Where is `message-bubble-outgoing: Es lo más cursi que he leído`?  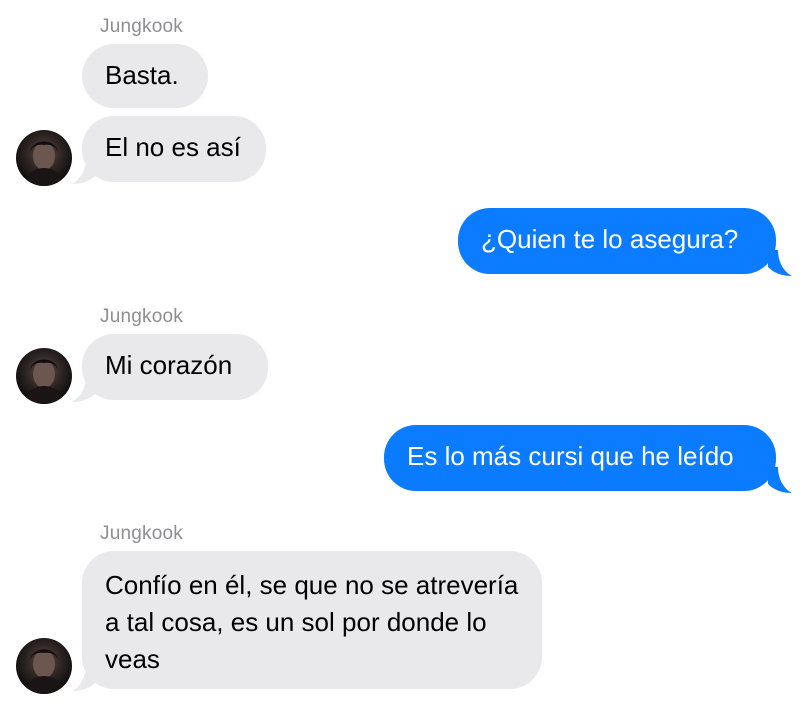
message-bubble-outgoing: Es lo más cursi que he leído is located at coordinates (580, 458).